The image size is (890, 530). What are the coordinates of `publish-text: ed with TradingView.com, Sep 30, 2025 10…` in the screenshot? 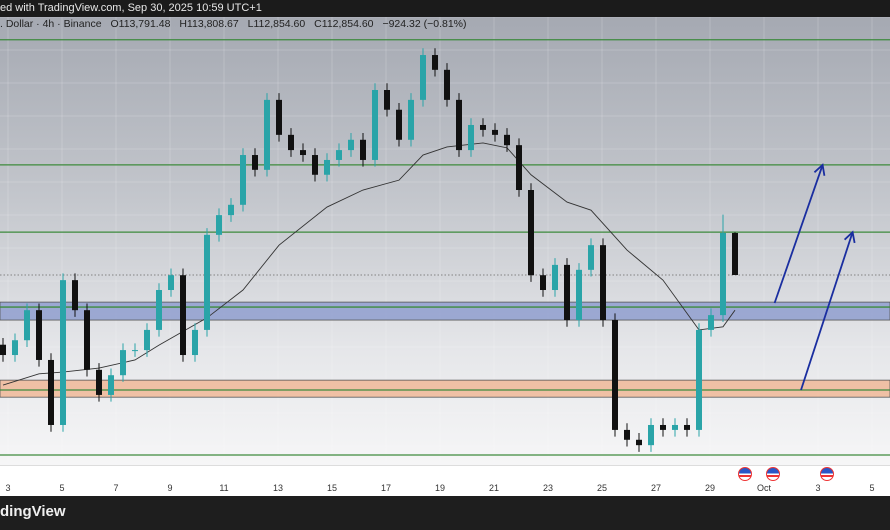 It's located at (131, 8).